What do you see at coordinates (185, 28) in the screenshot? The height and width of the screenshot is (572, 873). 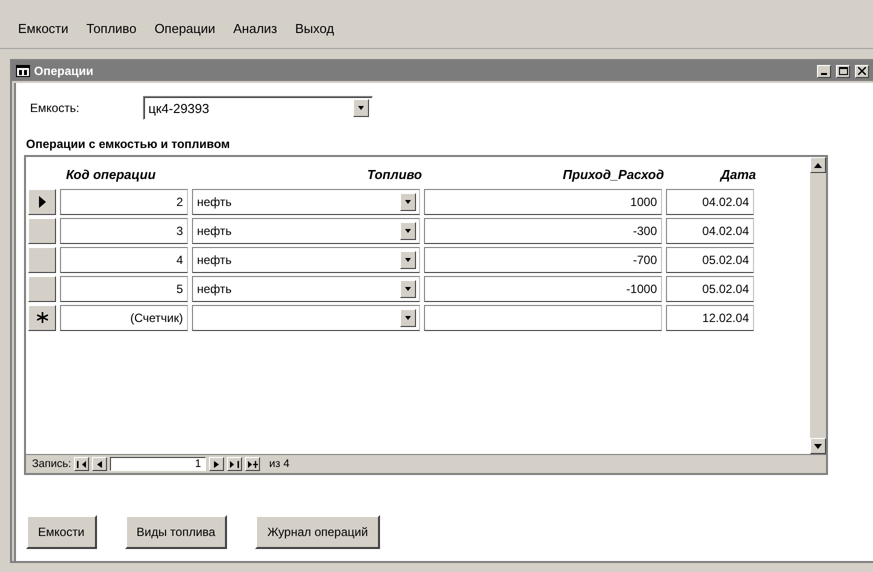 I see `menu-item: Операции` at bounding box center [185, 28].